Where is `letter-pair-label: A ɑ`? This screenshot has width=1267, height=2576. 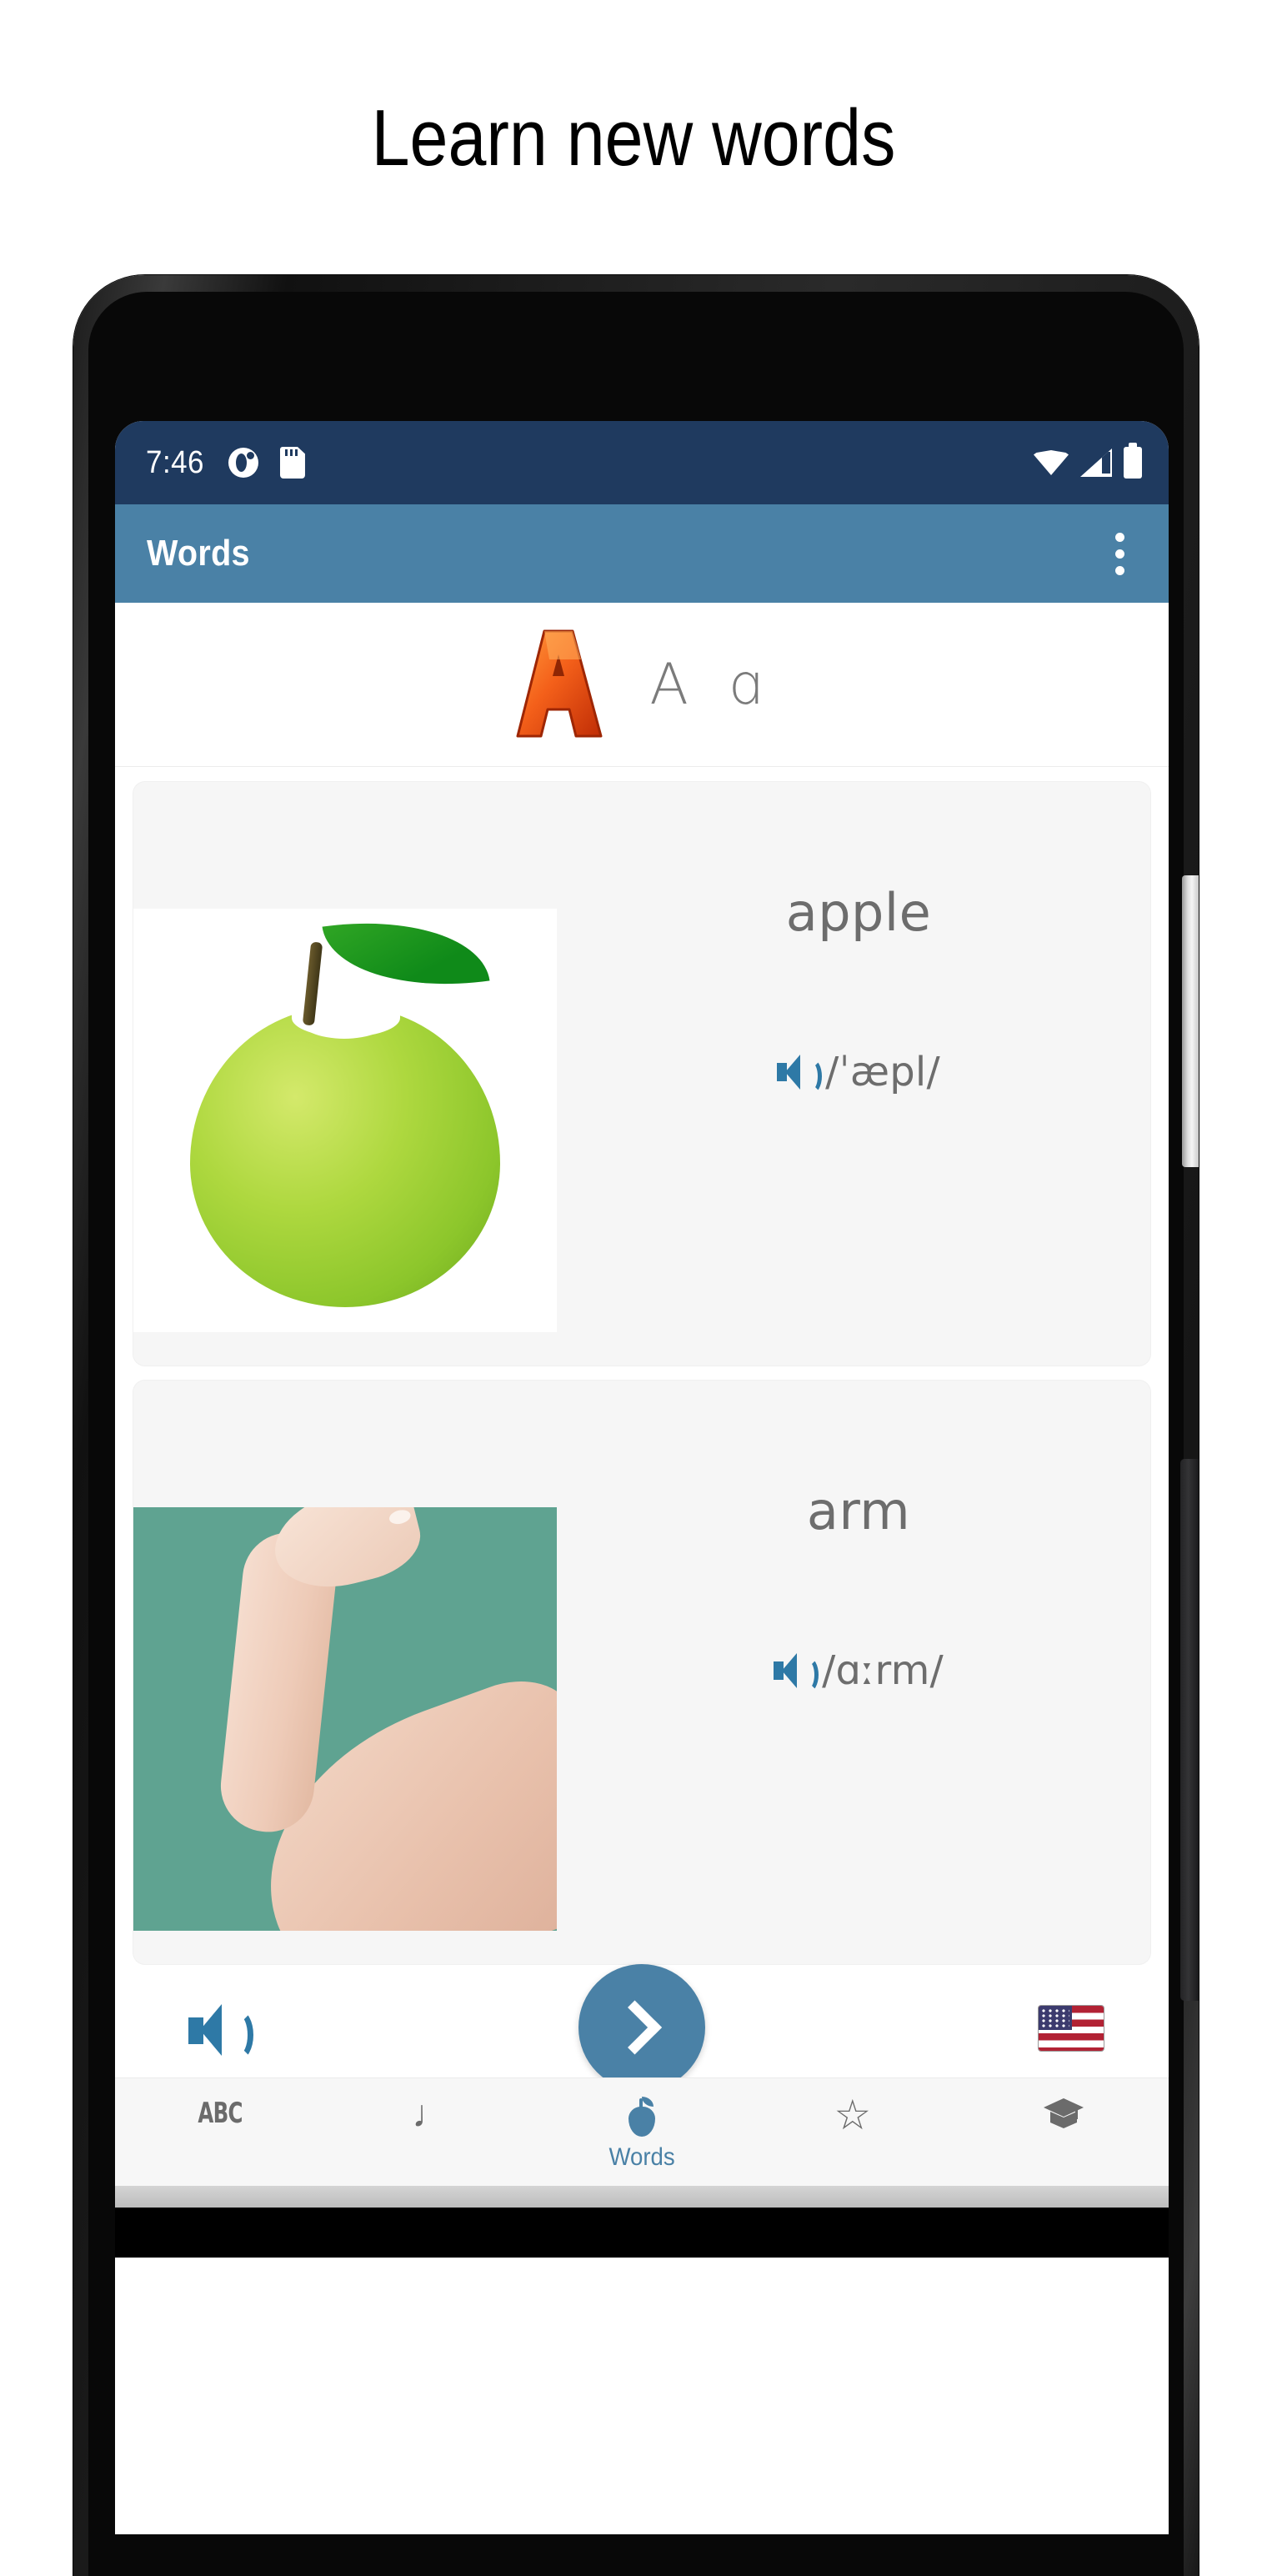
letter-pair-label: A ɑ is located at coordinates (711, 684).